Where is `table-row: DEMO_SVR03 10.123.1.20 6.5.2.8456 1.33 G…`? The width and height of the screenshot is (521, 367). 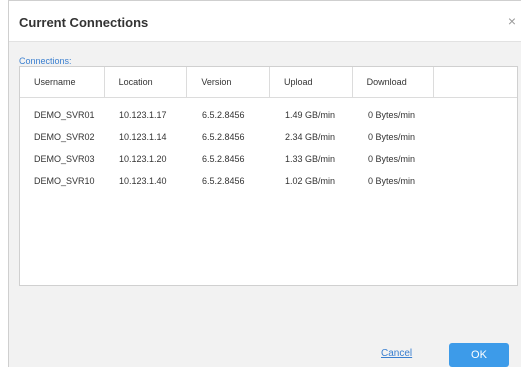 table-row: DEMO_SVR03 10.123.1.20 6.5.2.8456 1.33 G… is located at coordinates (268, 159).